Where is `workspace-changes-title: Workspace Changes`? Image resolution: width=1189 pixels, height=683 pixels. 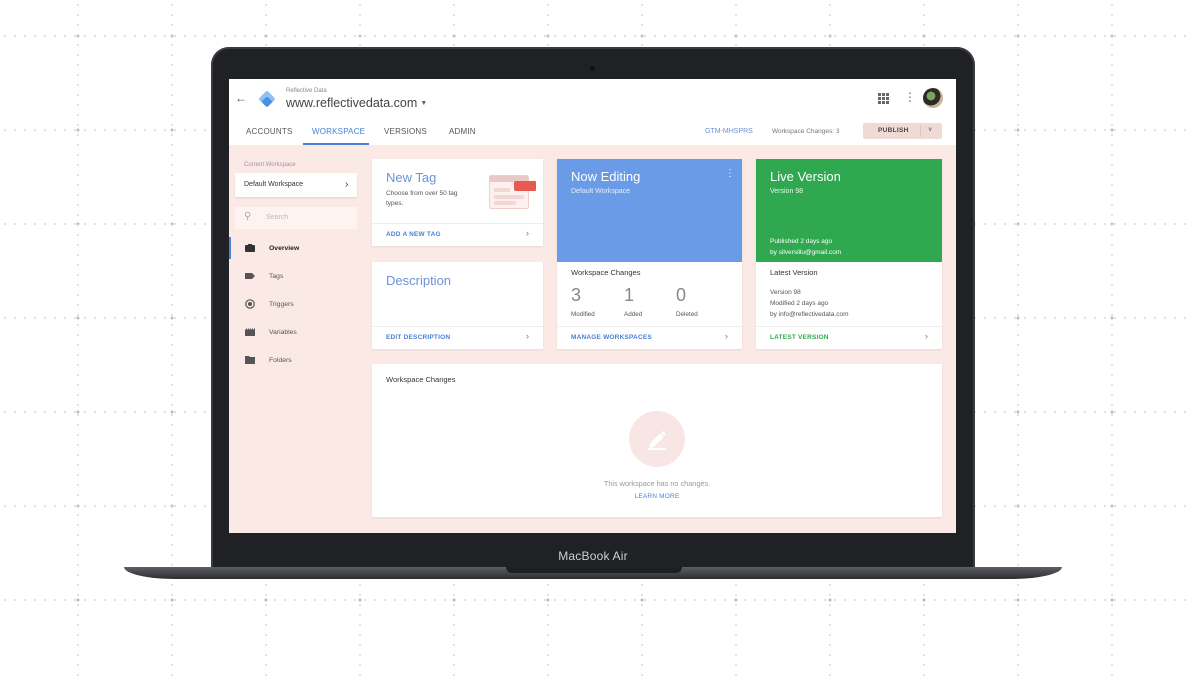
workspace-changes-title: Workspace Changes is located at coordinates (421, 379).